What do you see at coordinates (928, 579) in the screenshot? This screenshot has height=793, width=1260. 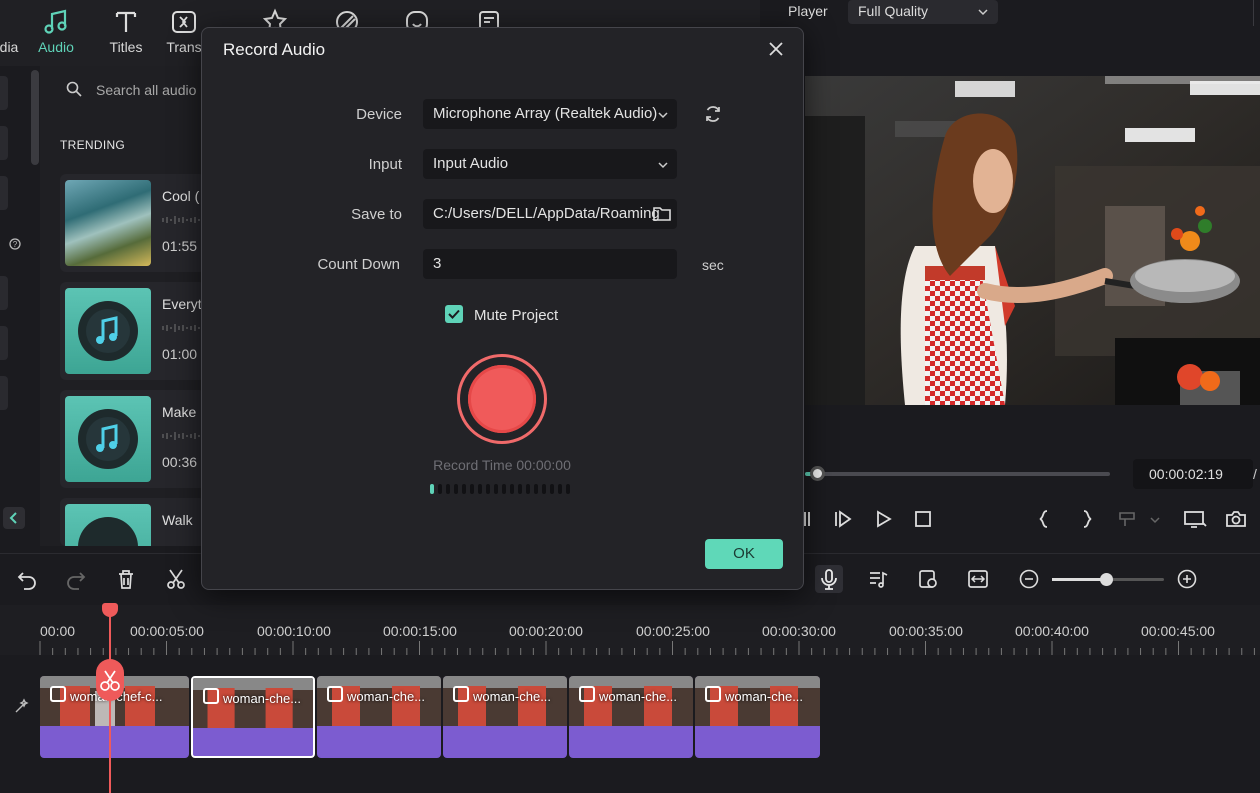 I see `auto-reframe-icon` at bounding box center [928, 579].